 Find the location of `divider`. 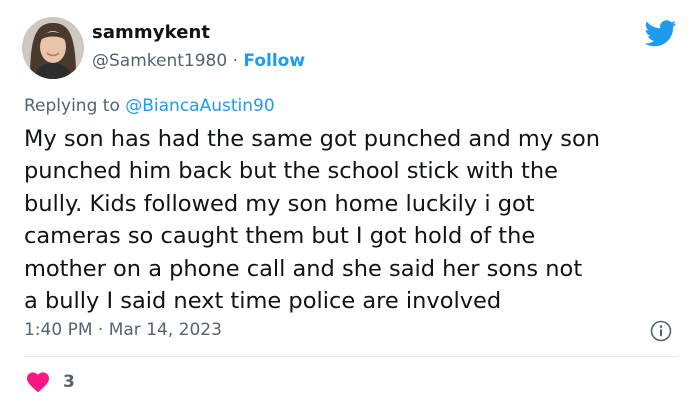

divider is located at coordinates (351, 356).